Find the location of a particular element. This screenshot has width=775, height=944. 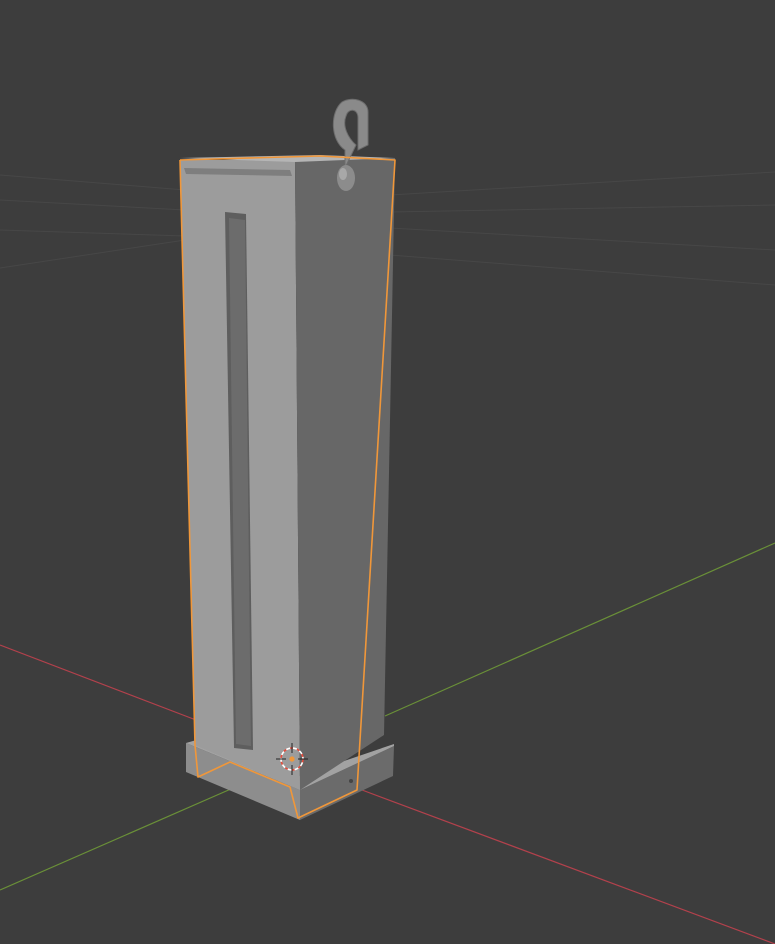

hook-knob is located at coordinates (346, 178).